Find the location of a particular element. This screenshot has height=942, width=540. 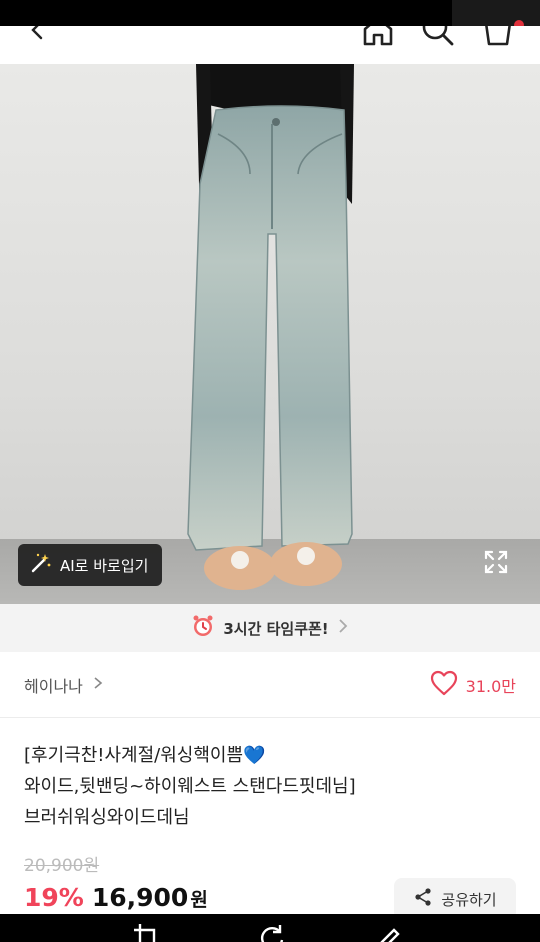

status-corner is located at coordinates (496, 13).